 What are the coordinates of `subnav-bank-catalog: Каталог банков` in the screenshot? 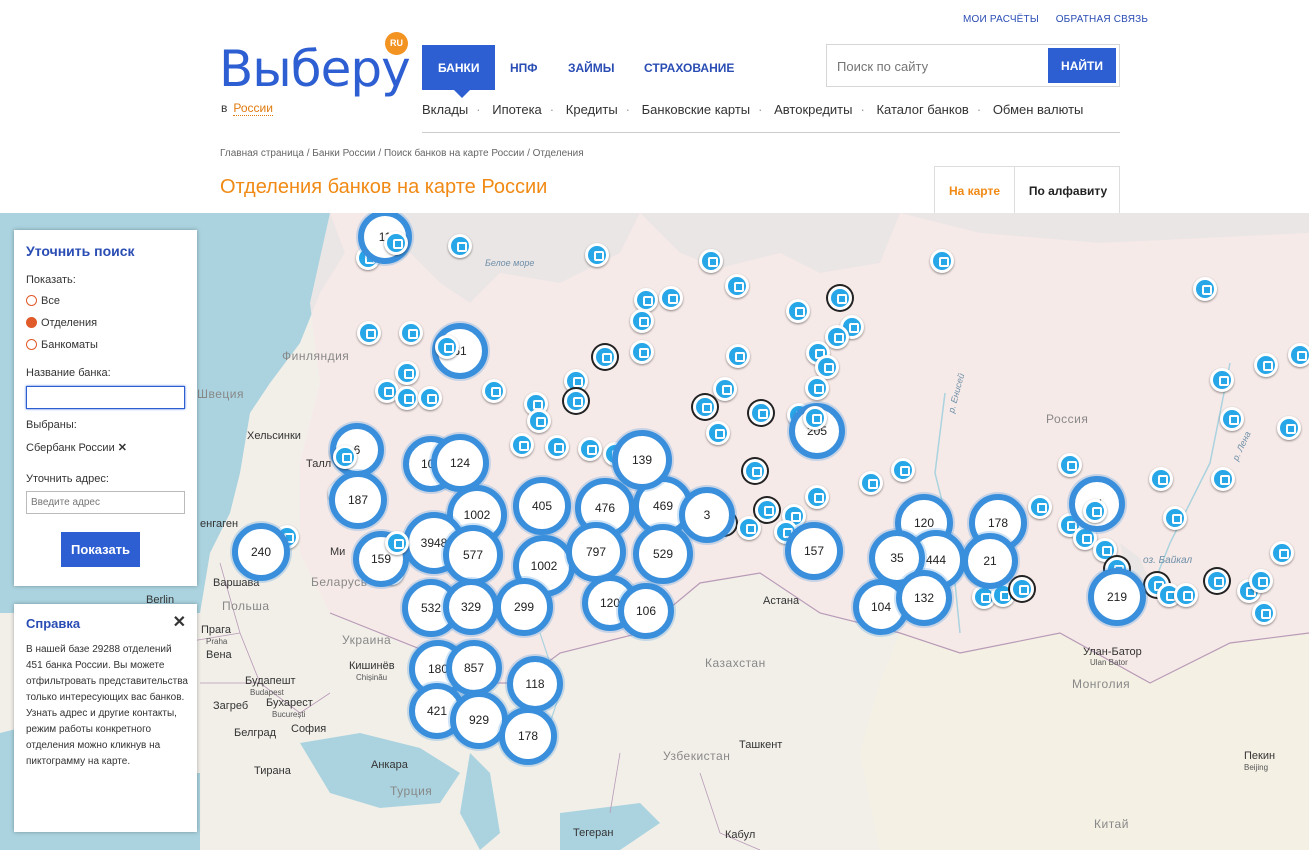 It's located at (922, 109).